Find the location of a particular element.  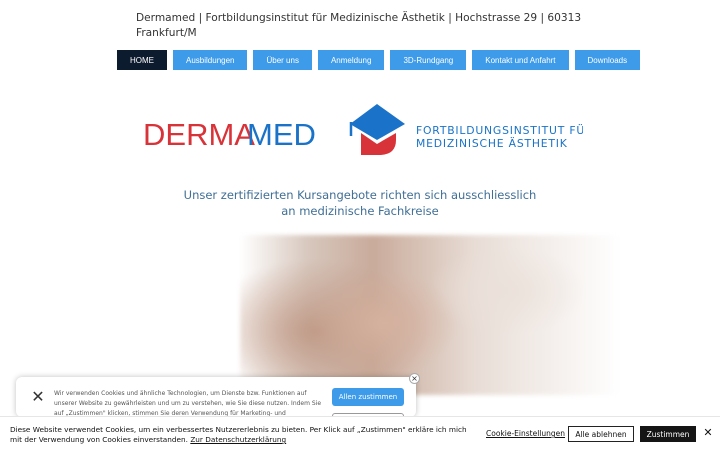

accept-button: Zustimmen is located at coordinates (668, 434).